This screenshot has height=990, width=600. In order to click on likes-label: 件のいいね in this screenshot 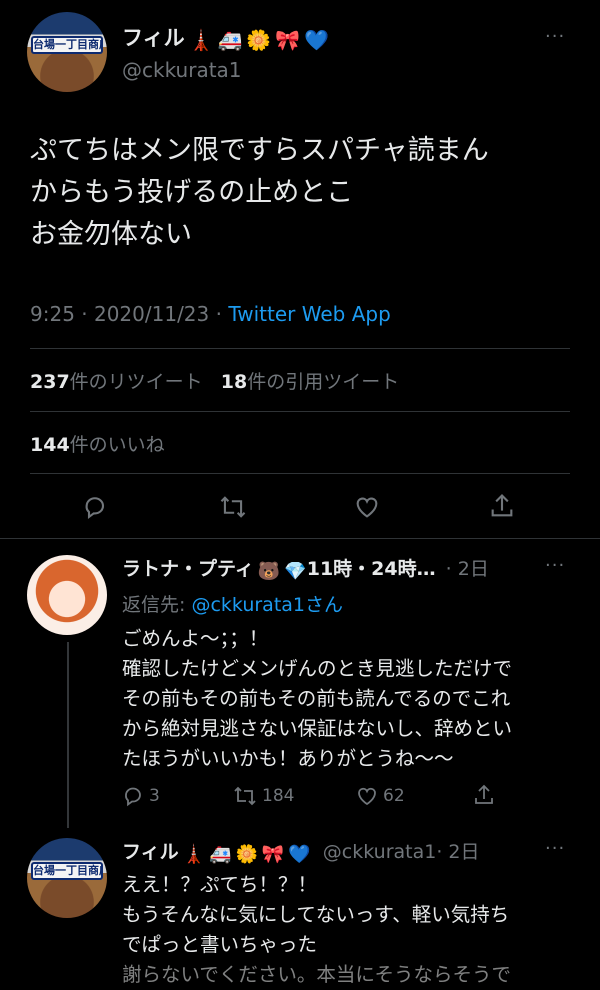, I will do `click(117, 445)`.